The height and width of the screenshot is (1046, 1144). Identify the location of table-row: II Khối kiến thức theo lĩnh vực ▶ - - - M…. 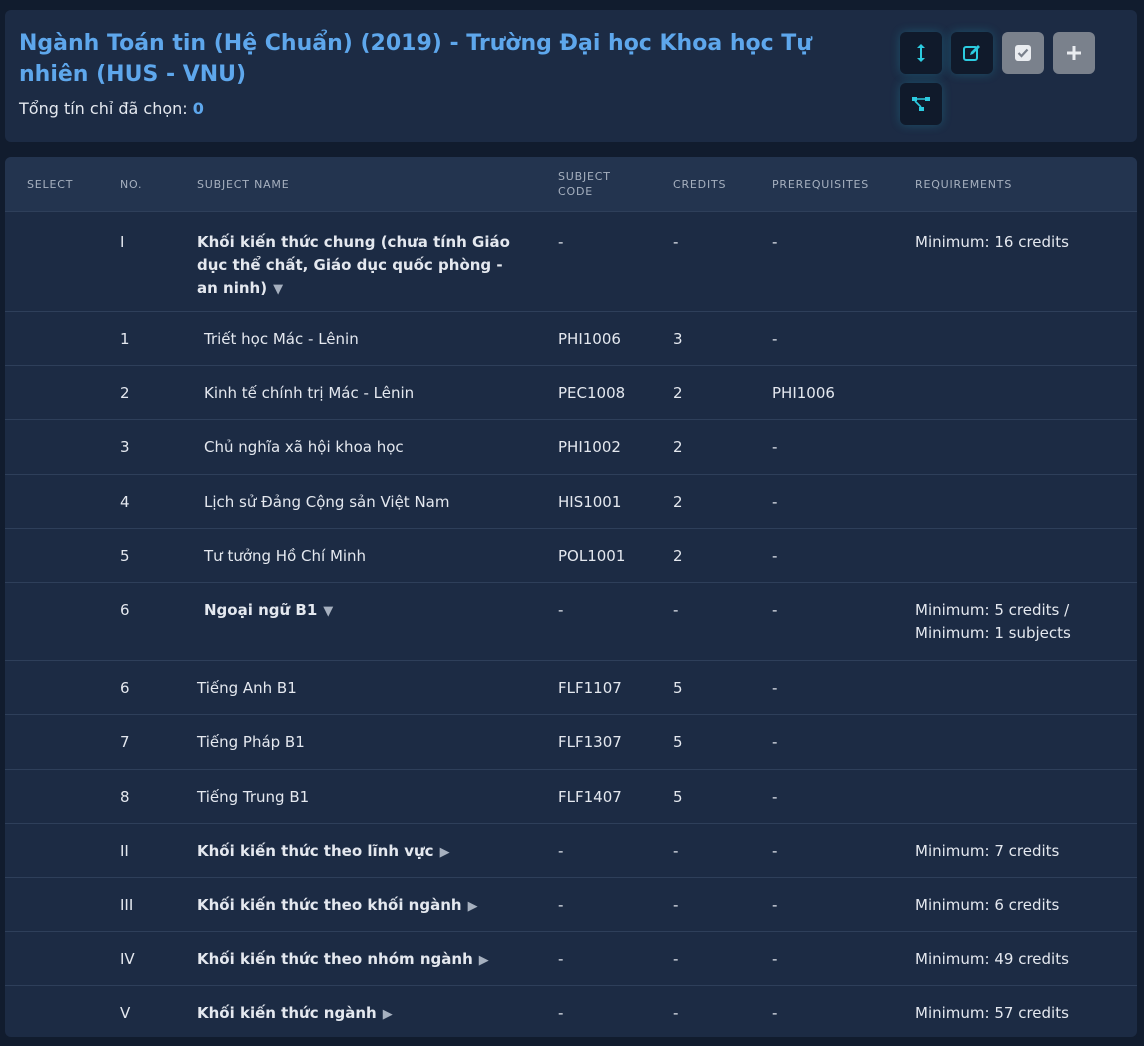
(571, 850).